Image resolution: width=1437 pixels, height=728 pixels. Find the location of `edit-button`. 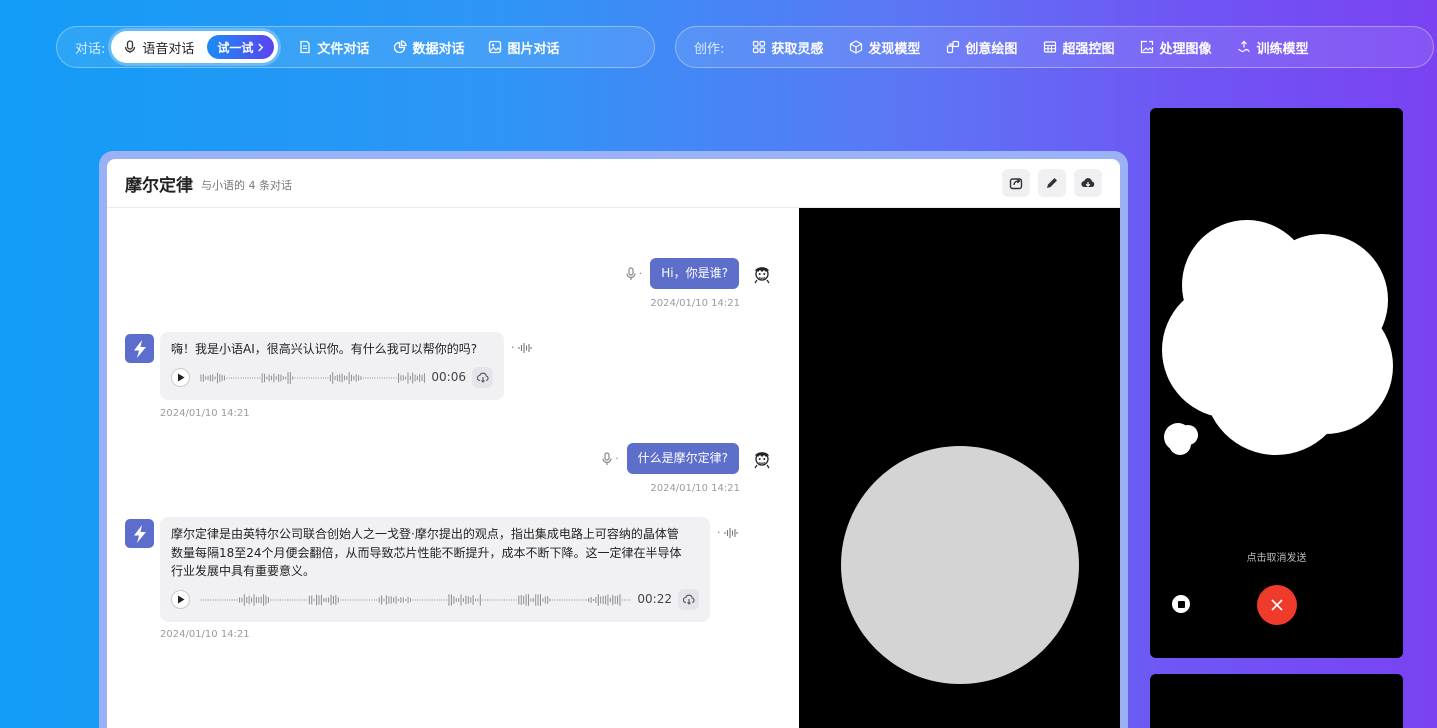

edit-button is located at coordinates (1052, 183).